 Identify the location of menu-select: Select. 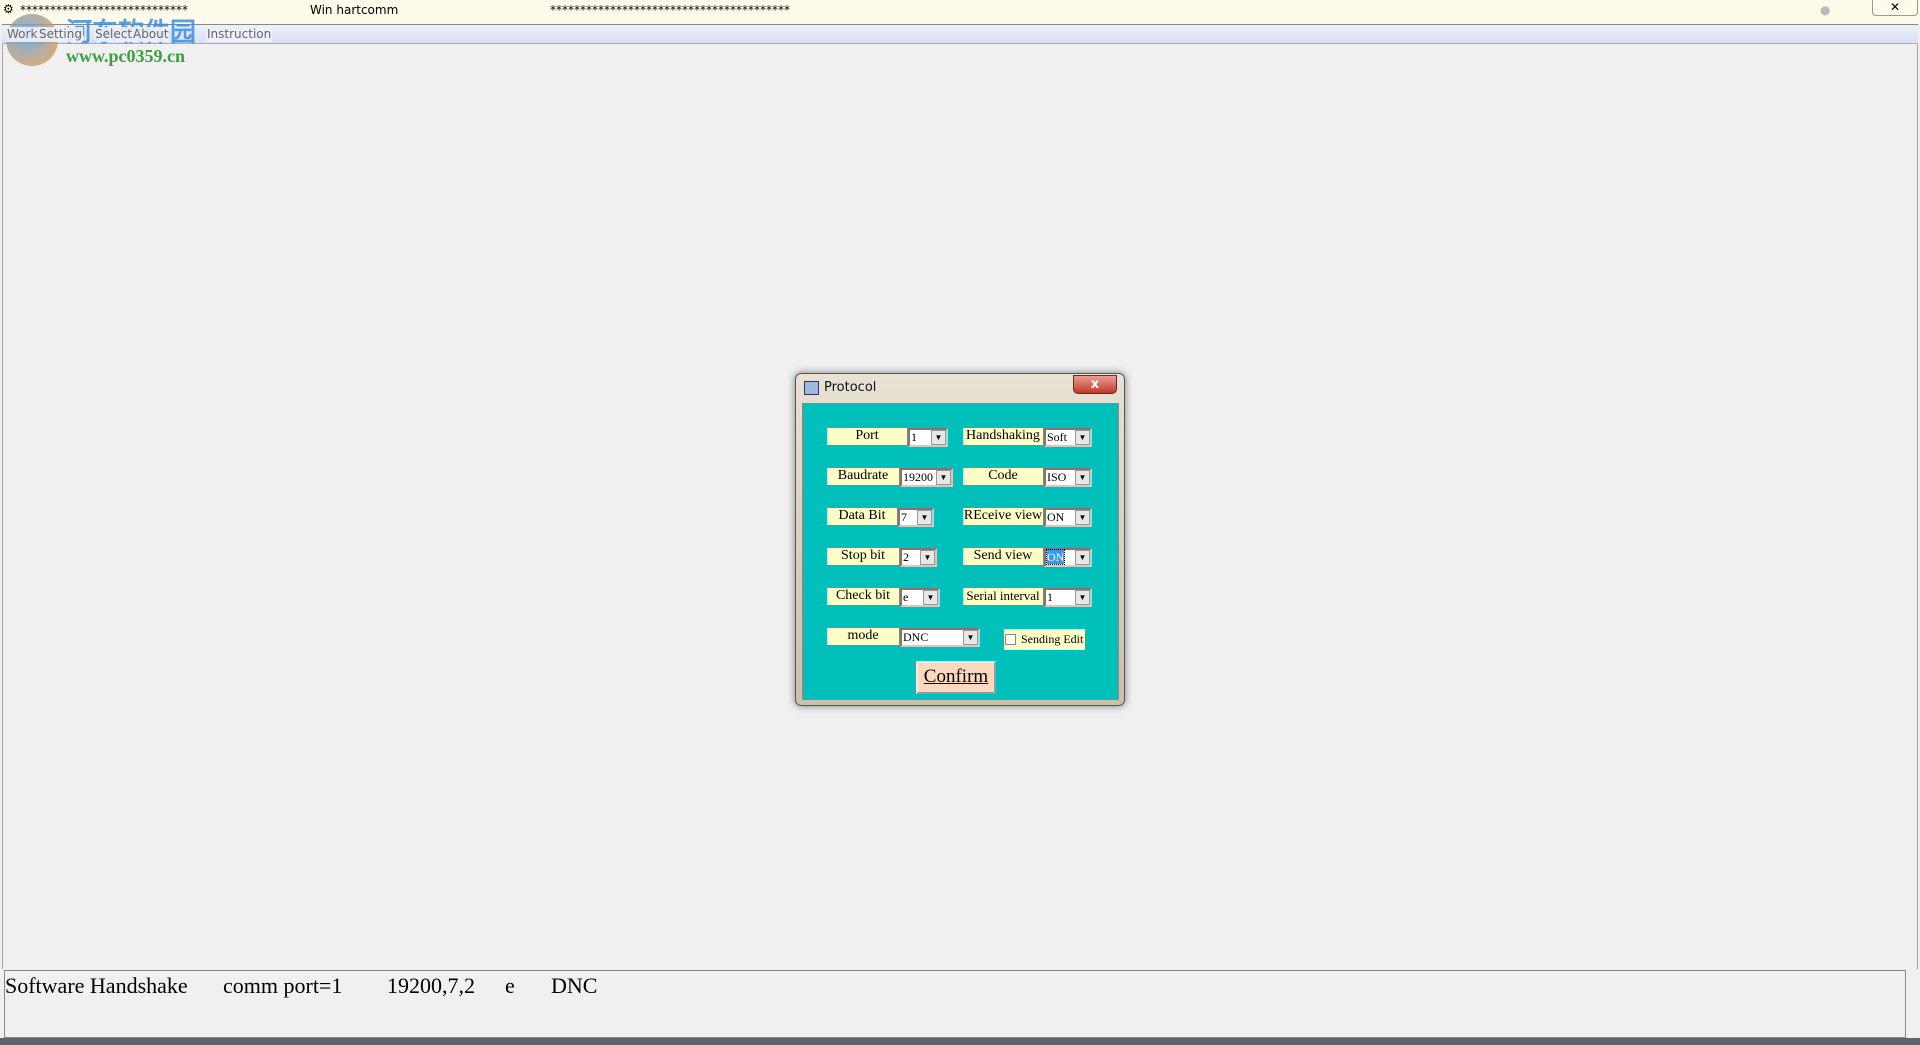
(114, 34).